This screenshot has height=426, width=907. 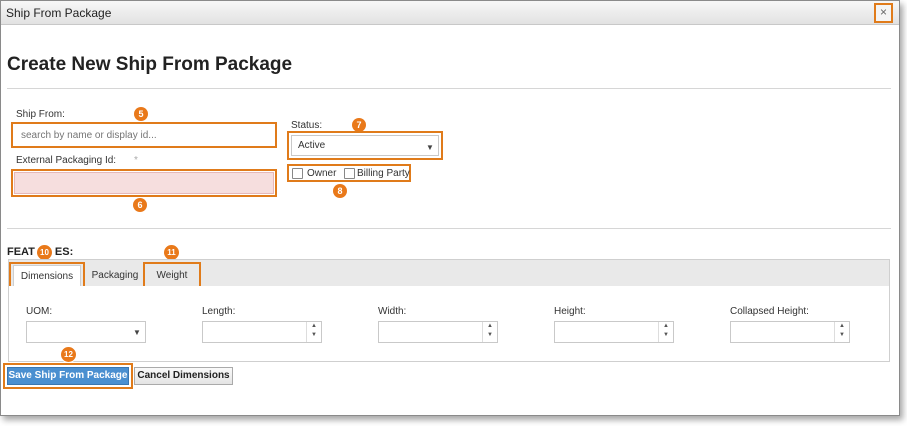 What do you see at coordinates (307, 125) in the screenshot?
I see `status-label: Status:` at bounding box center [307, 125].